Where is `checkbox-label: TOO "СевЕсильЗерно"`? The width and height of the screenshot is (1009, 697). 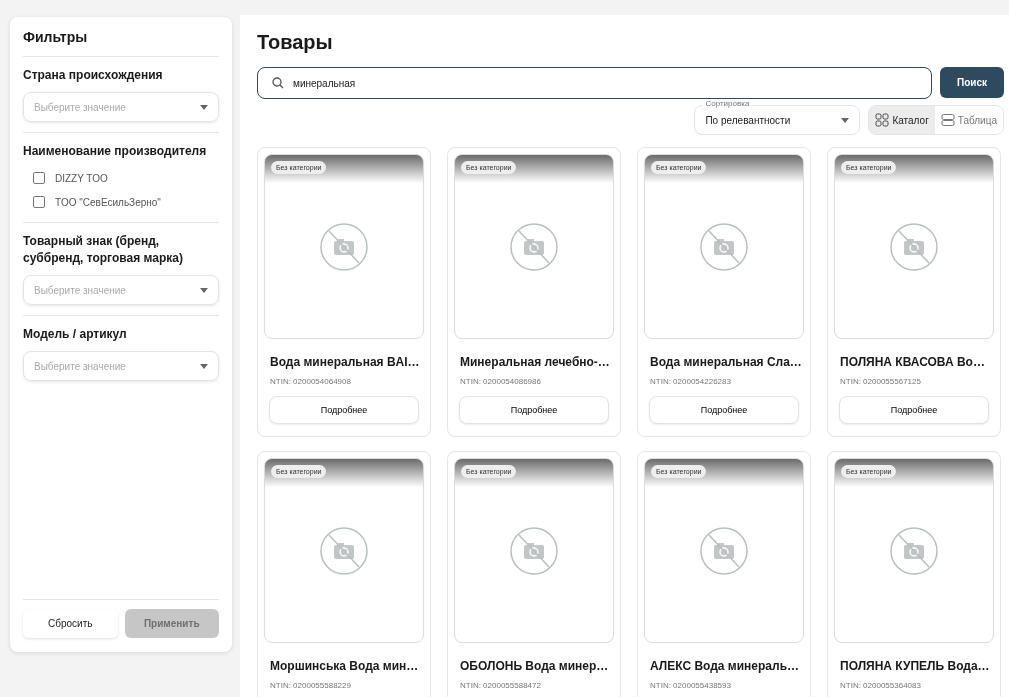
checkbox-label: TOO "СевЕсильЗерно" is located at coordinates (108, 202).